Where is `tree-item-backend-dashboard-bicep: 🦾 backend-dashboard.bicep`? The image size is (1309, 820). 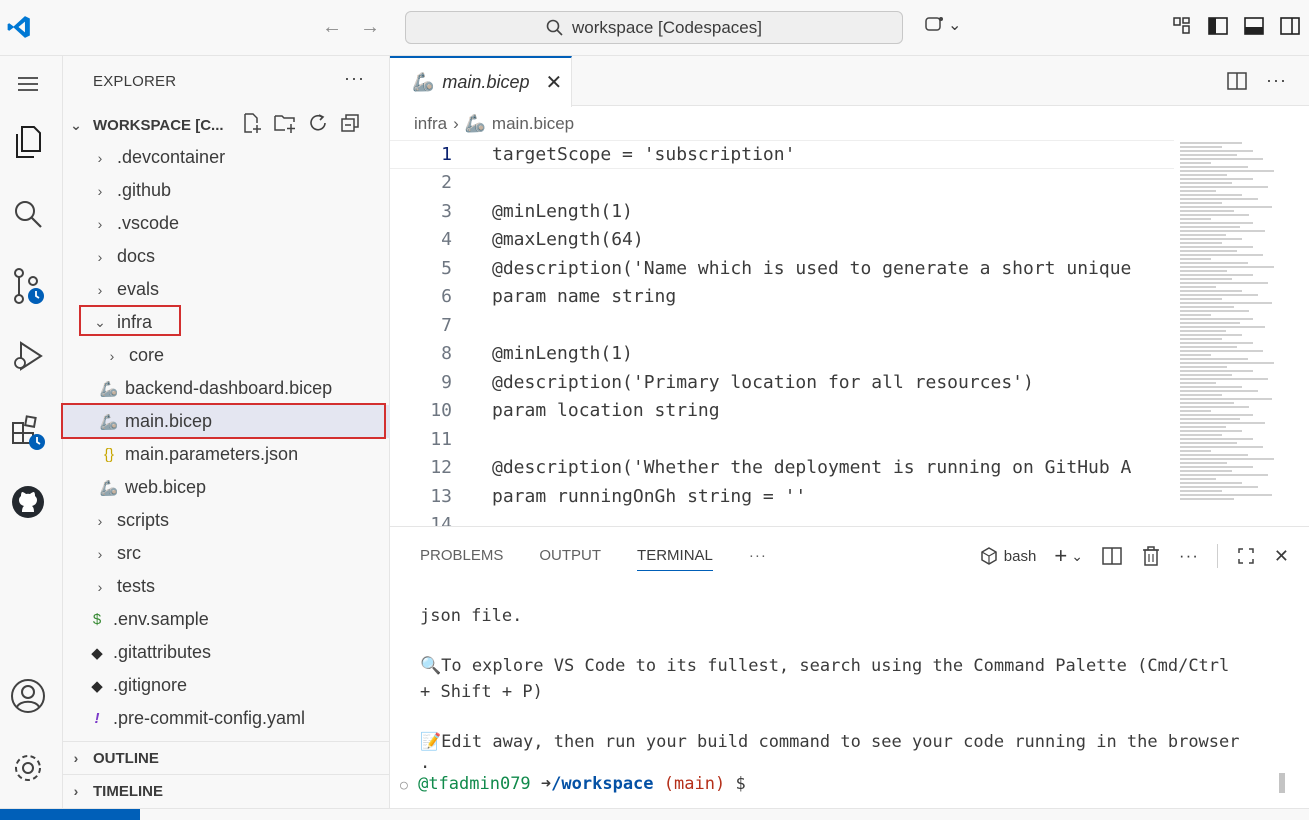 tree-item-backend-dashboard-bicep: 🦾 backend-dashboard.bicep is located at coordinates (226, 388).